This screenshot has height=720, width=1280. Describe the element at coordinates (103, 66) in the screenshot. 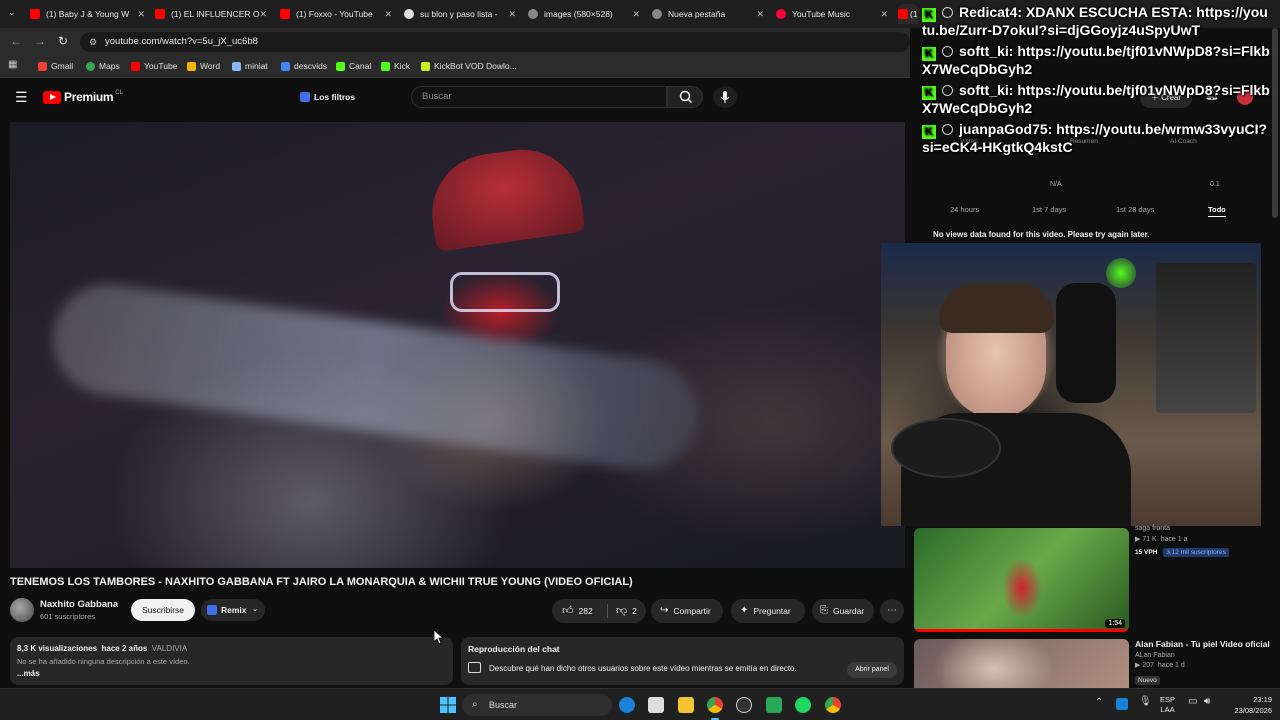

I see `bookmark-maps: Maps` at that location.